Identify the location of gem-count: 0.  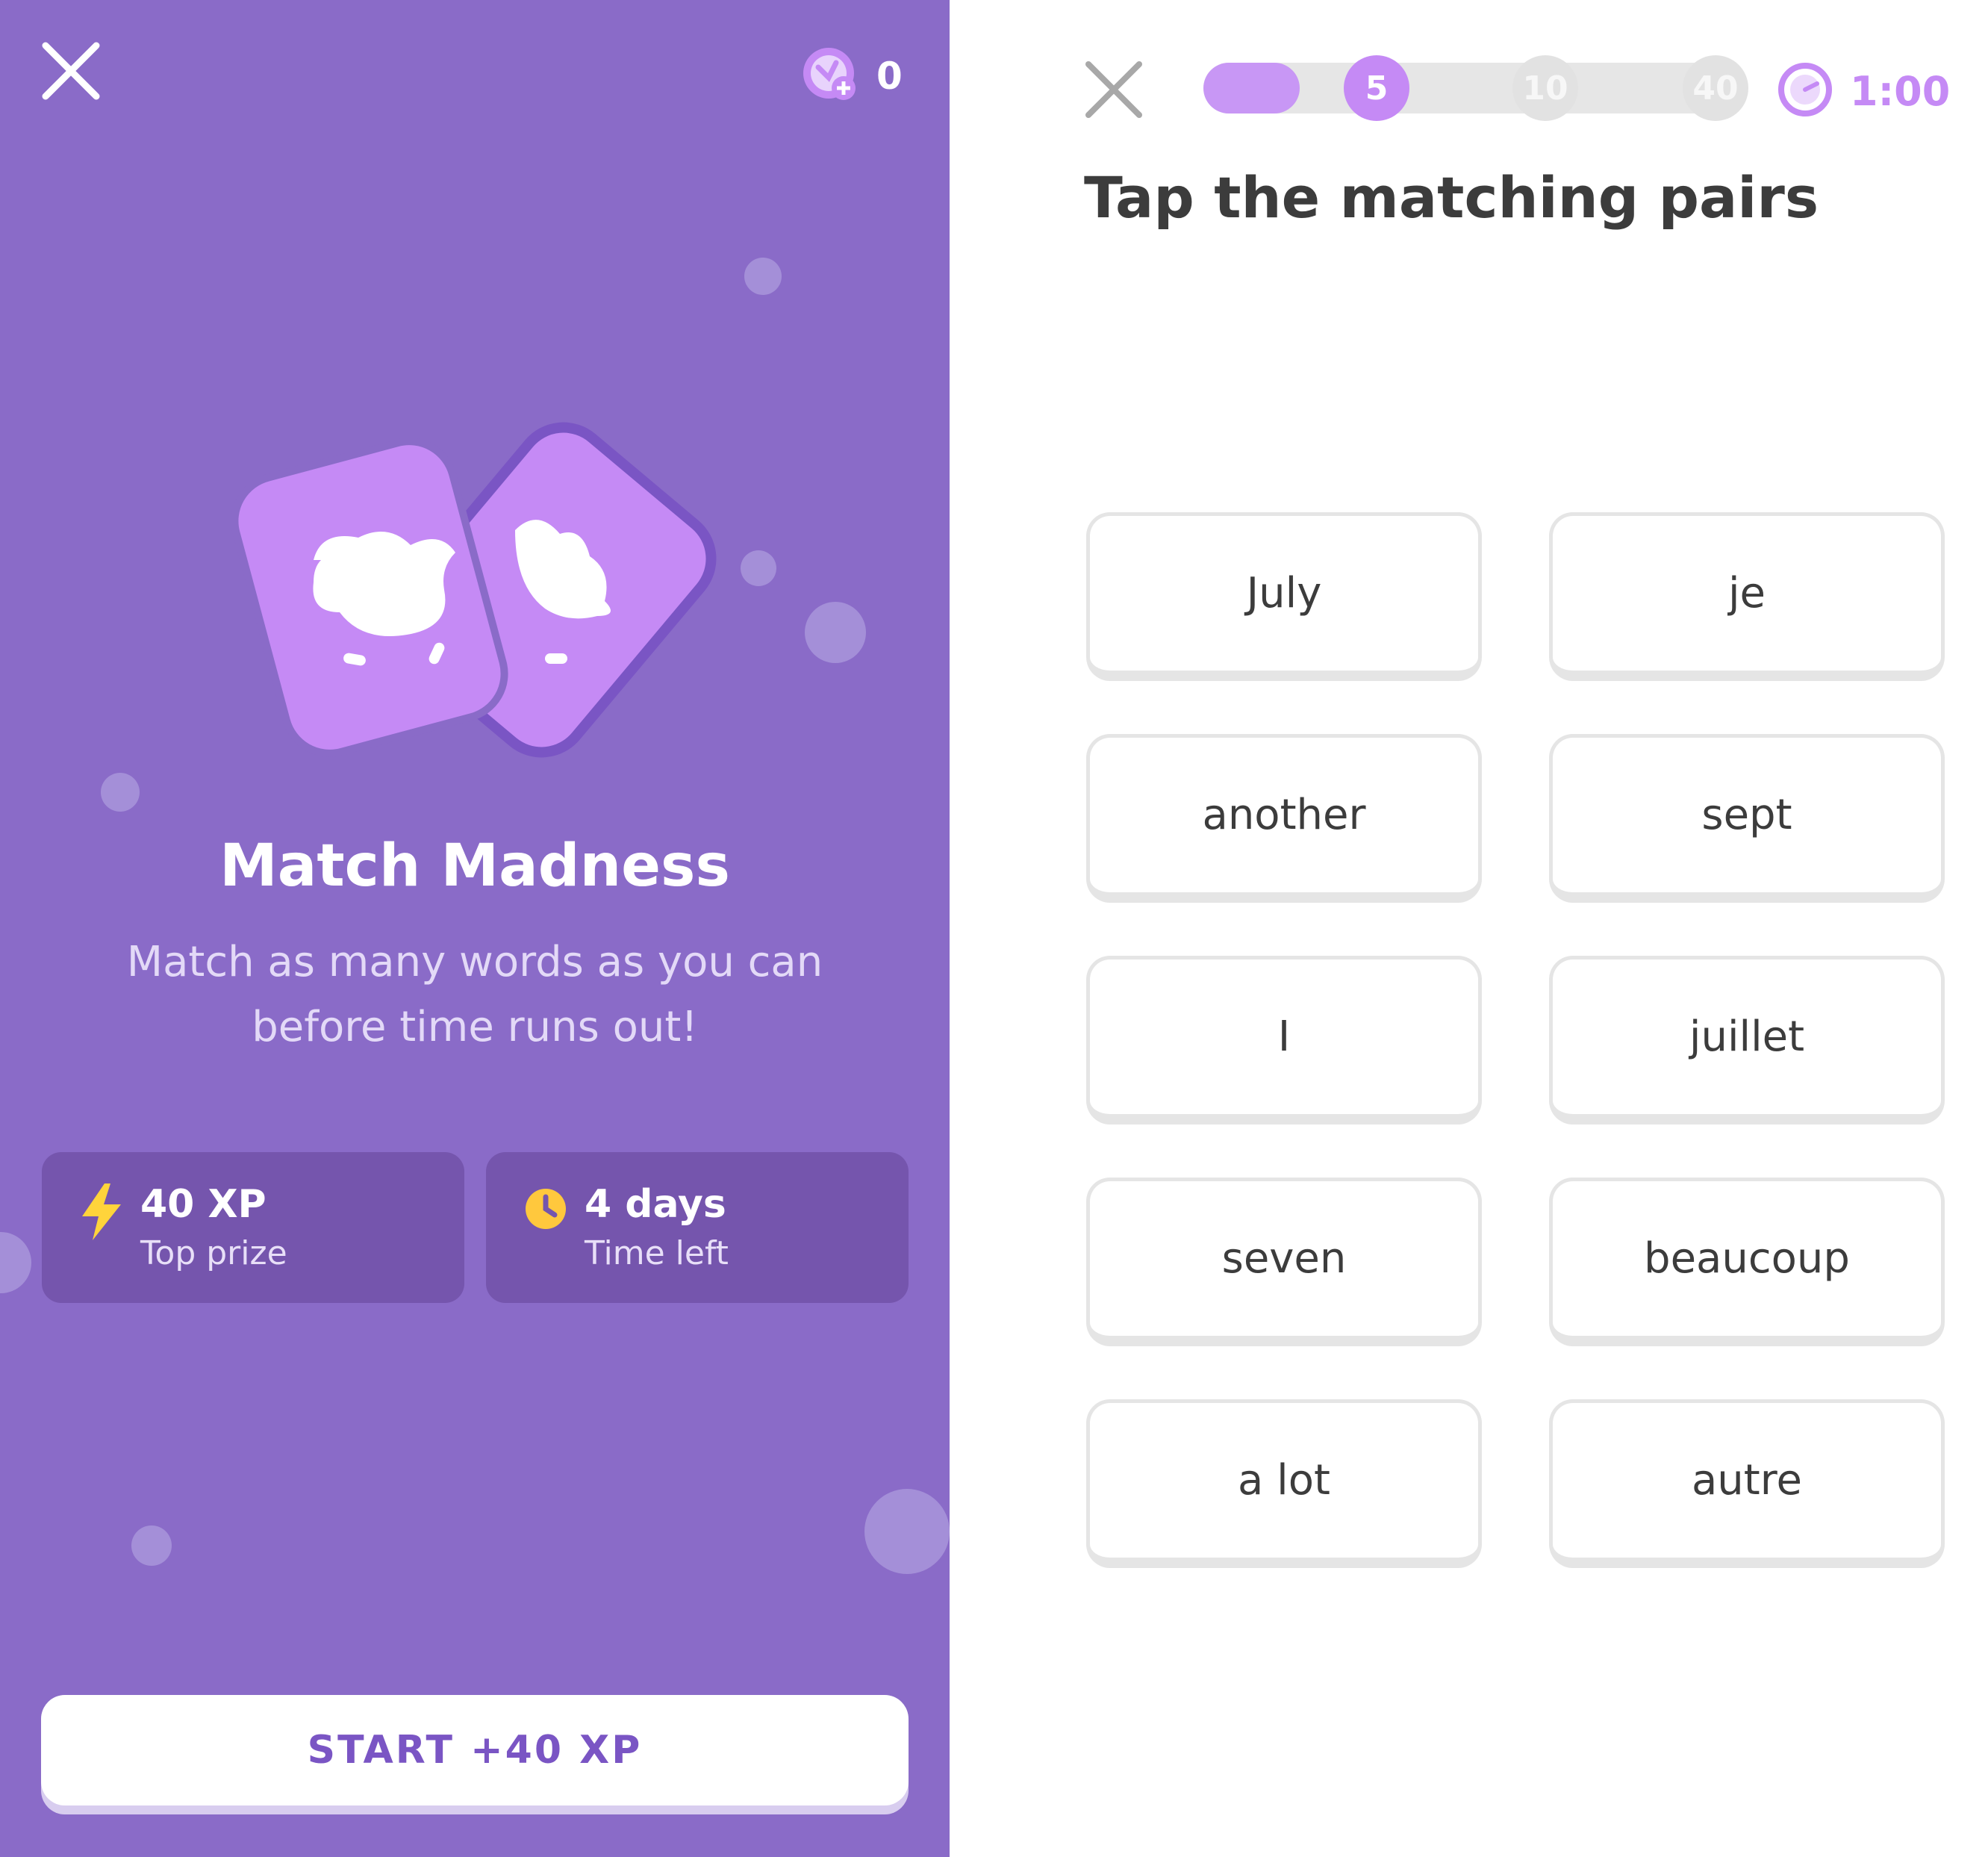
(889, 77).